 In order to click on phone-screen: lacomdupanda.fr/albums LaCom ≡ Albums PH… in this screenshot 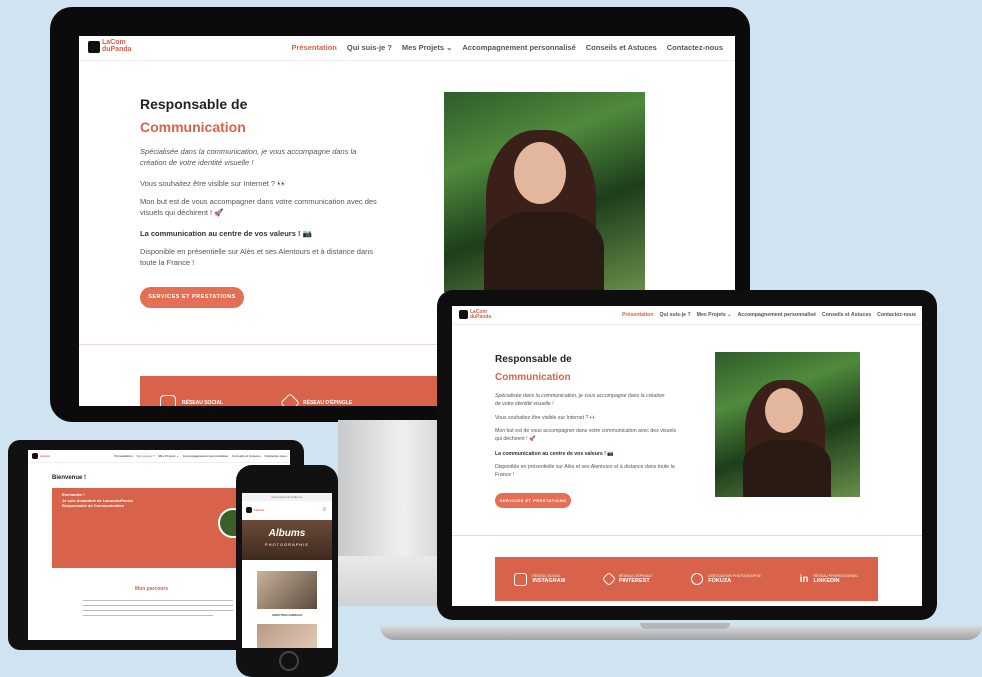, I will do `click(287, 570)`.